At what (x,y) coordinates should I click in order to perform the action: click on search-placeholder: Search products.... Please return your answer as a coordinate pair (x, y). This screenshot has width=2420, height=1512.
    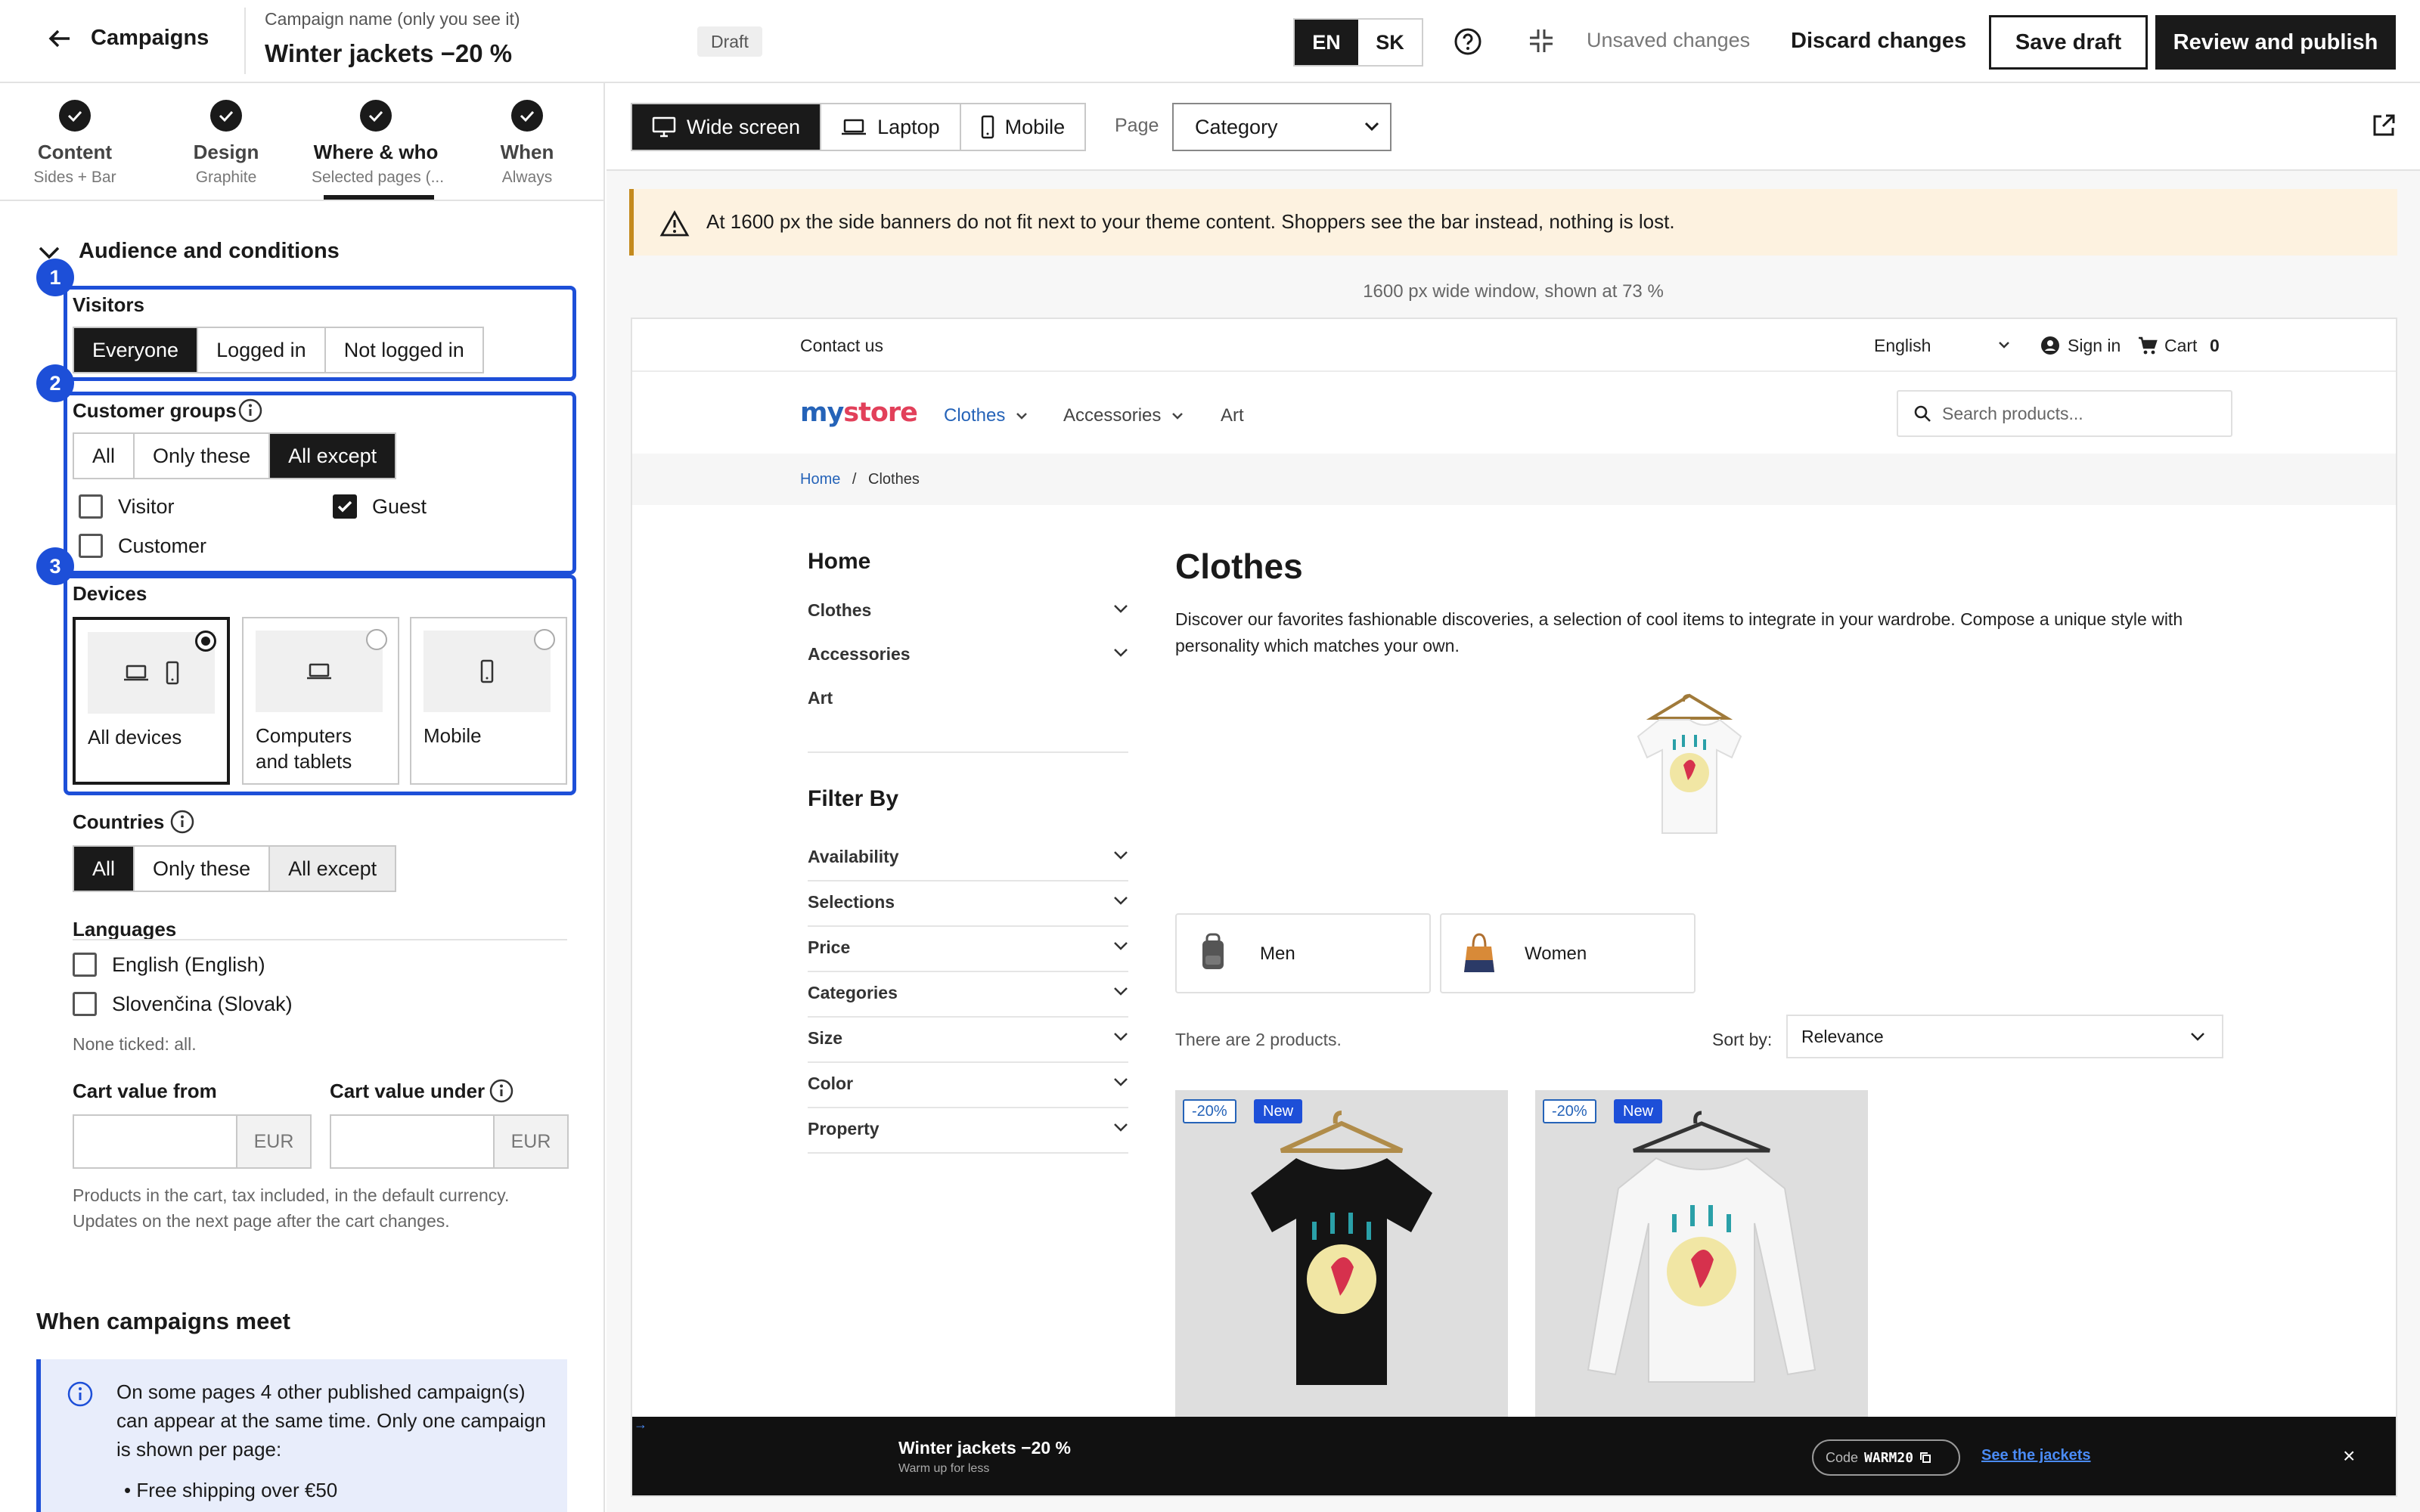
    Looking at the image, I should click on (2013, 413).